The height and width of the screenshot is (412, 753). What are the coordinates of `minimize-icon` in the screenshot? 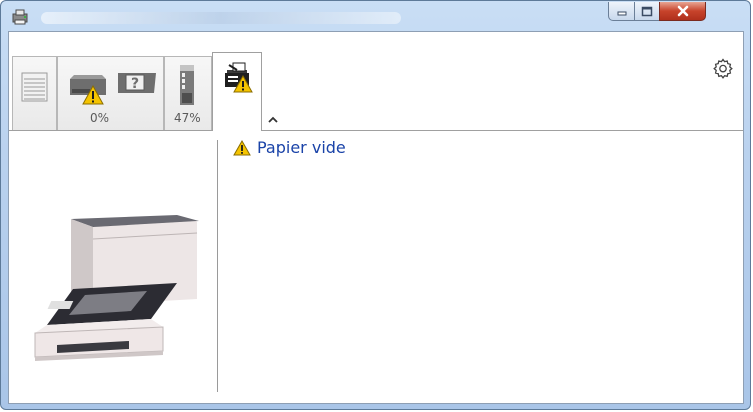 It's located at (621, 13).